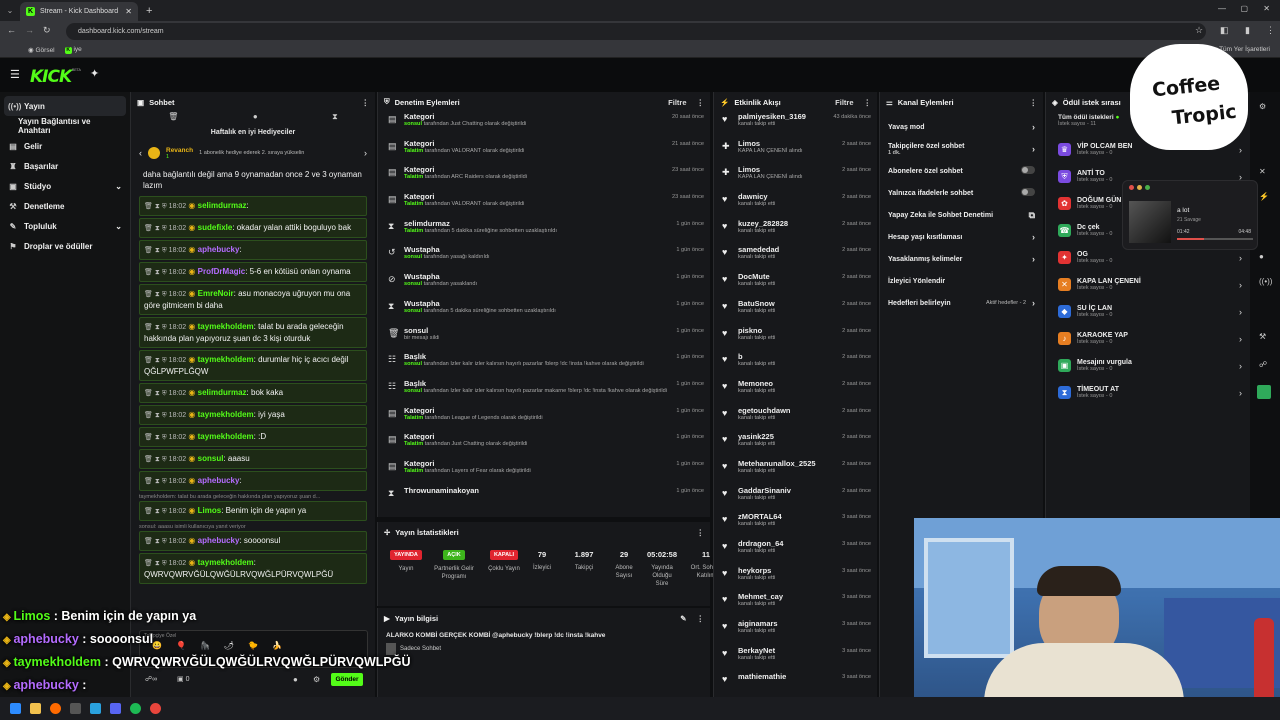 The height and width of the screenshot is (720, 1280). I want to click on activity-row: ♥ dawnicy kanalı takip etti 2 saat önce, so click(795, 205).